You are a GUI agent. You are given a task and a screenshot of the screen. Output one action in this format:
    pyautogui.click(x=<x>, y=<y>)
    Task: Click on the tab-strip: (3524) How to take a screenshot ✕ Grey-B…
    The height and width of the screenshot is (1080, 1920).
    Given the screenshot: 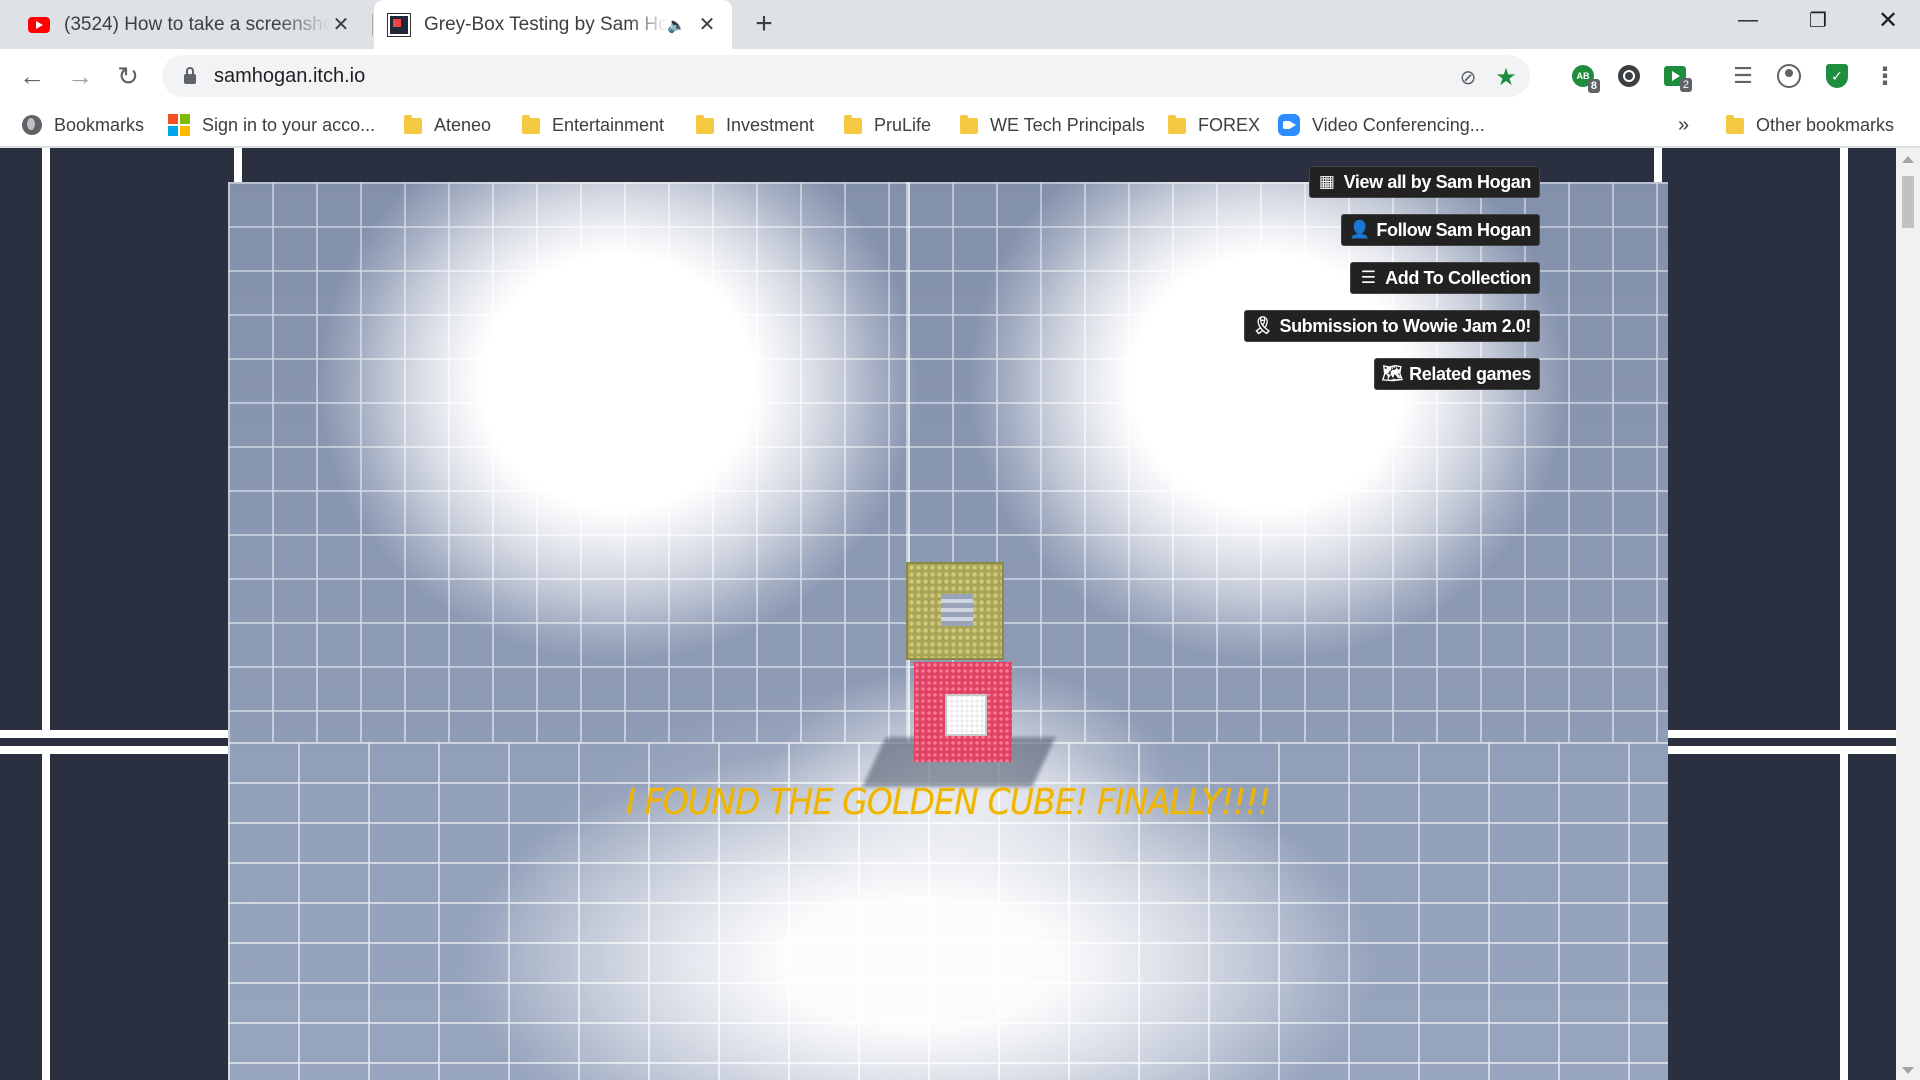 What is the action you would take?
    pyautogui.click(x=960, y=24)
    